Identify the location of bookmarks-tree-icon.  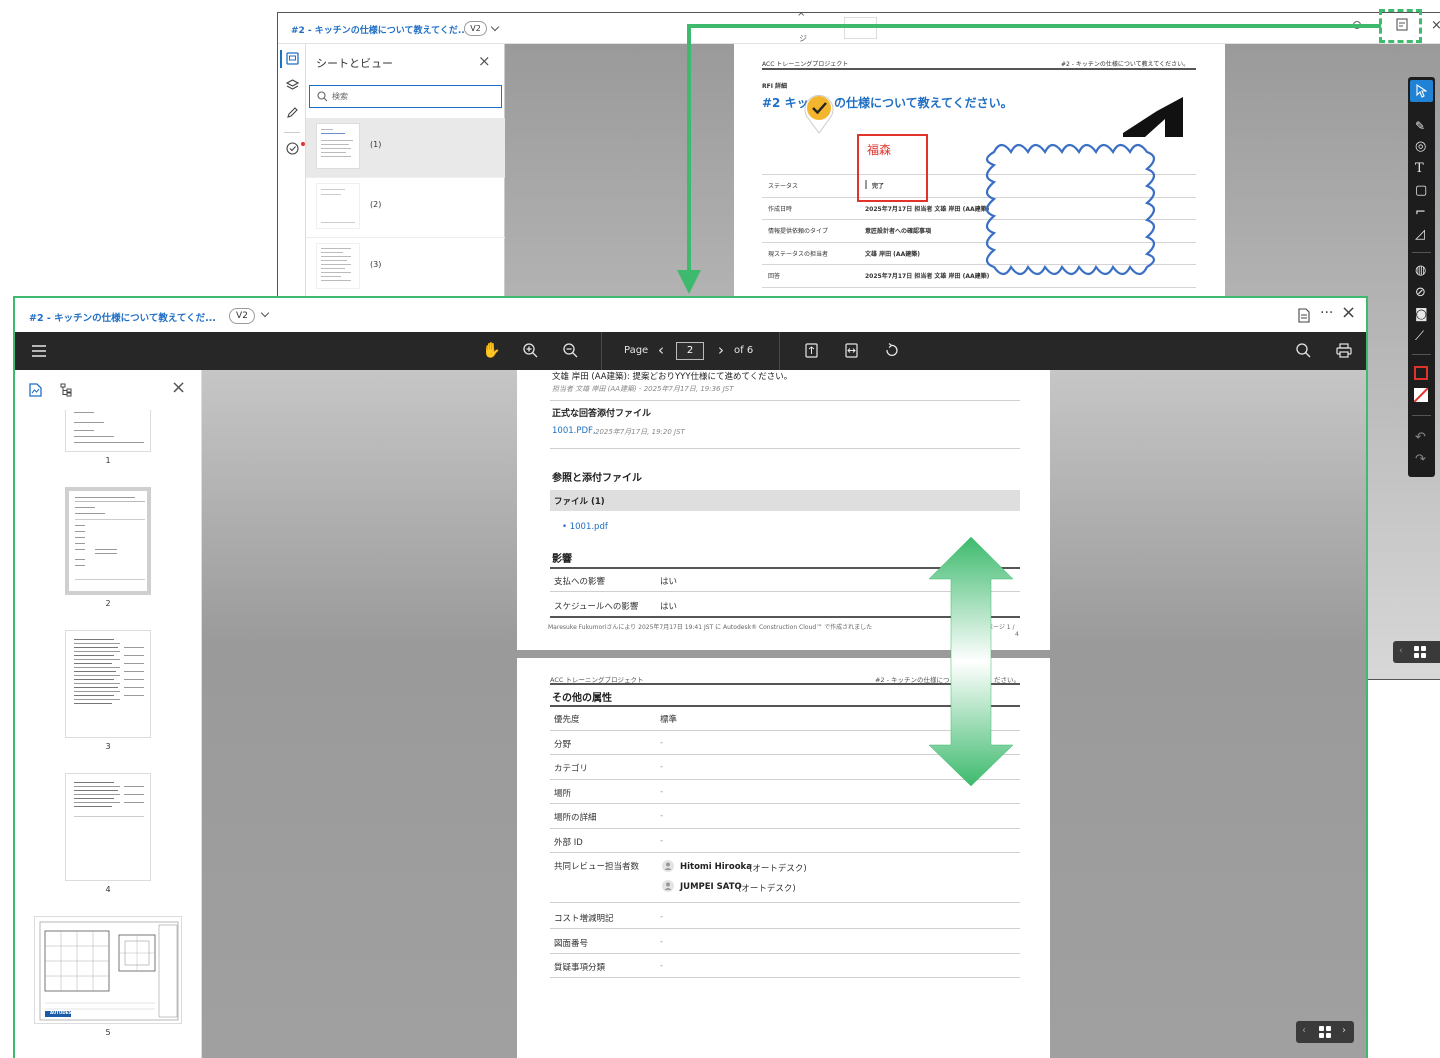
(66, 390).